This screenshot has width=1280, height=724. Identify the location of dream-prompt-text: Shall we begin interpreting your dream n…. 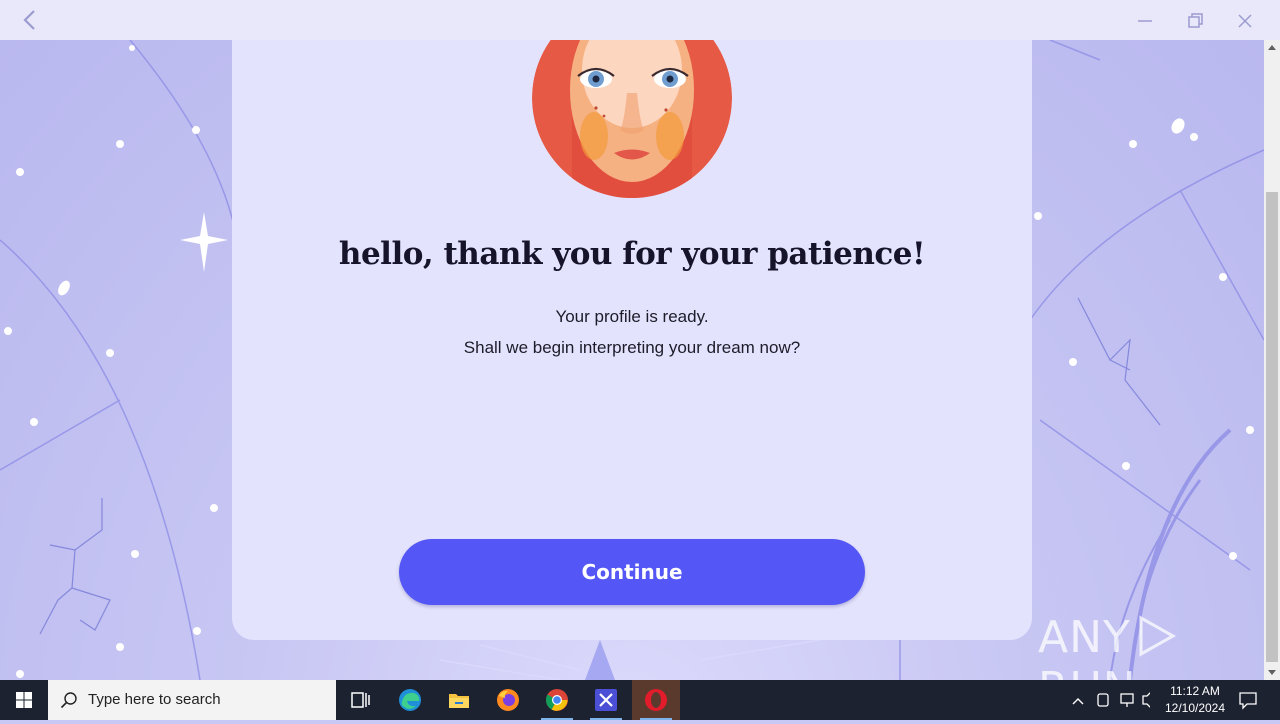
(632, 347).